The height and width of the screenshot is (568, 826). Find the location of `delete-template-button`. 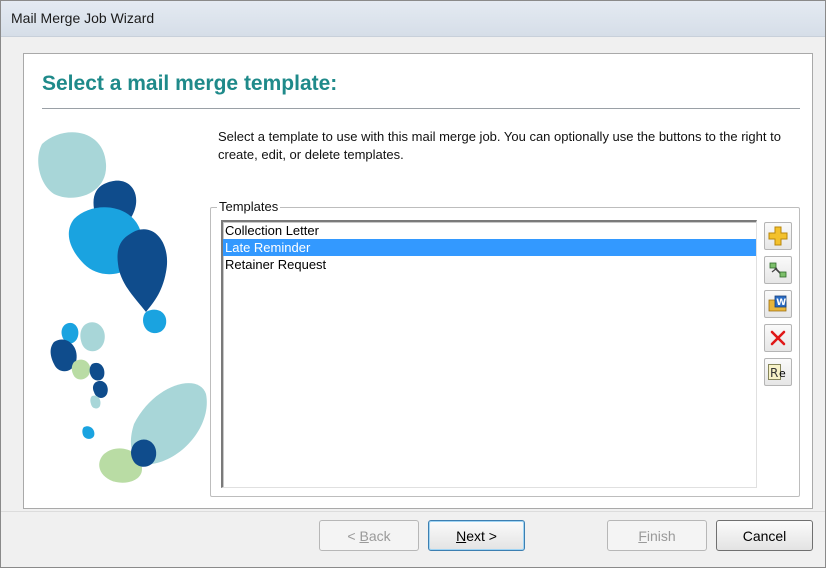

delete-template-button is located at coordinates (778, 338).